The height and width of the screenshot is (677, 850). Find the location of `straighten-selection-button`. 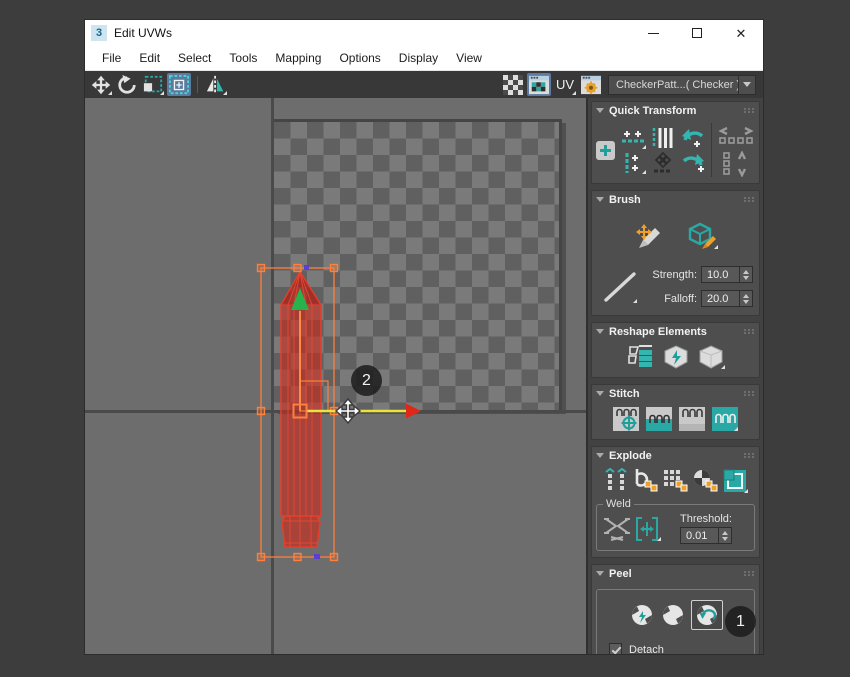

straighten-selection-button is located at coordinates (663, 138).